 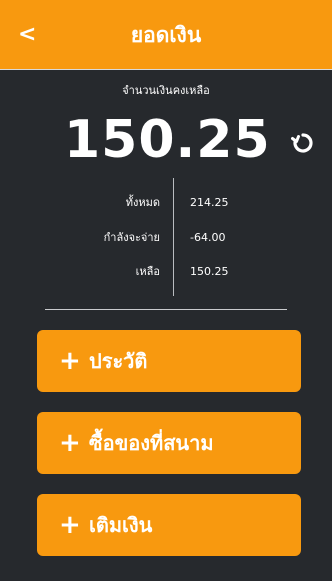 I want to click on refresh-icon, so click(x=303, y=143).